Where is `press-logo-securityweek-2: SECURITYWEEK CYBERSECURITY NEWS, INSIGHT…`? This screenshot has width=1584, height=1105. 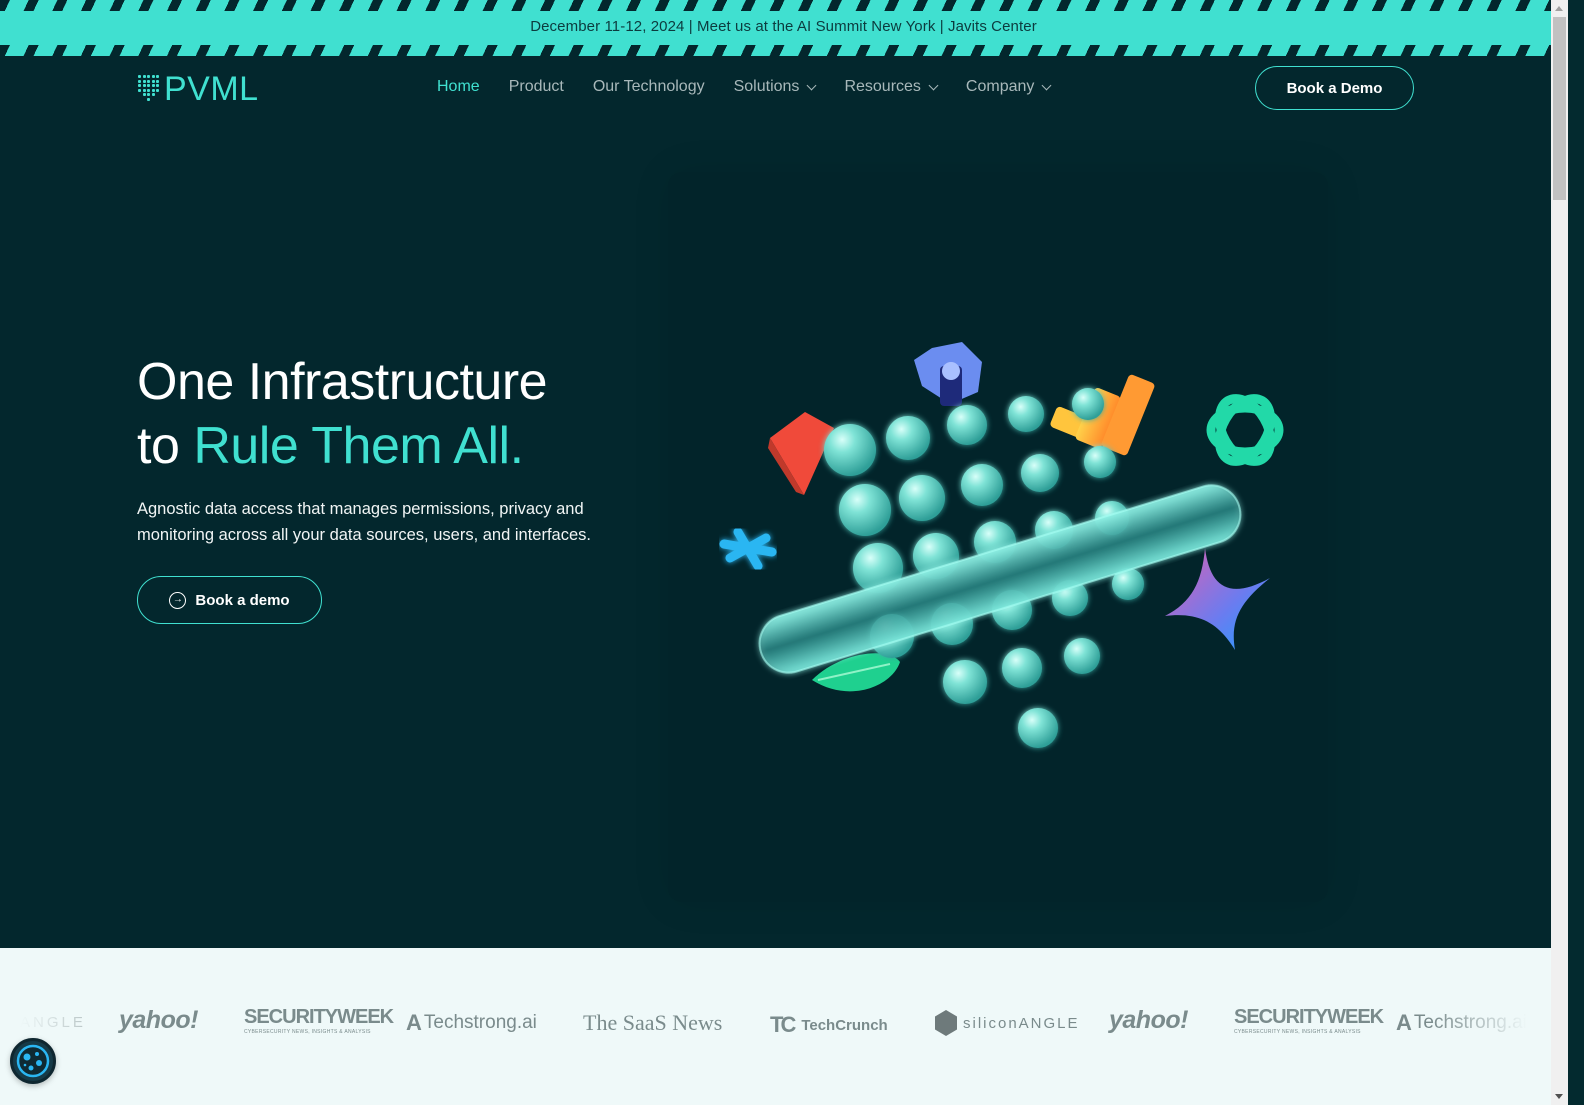
press-logo-securityweek-2: SECURITYWEEK CYBERSECURITY NEWS, INSIGHT… is located at coordinates (1309, 1020).